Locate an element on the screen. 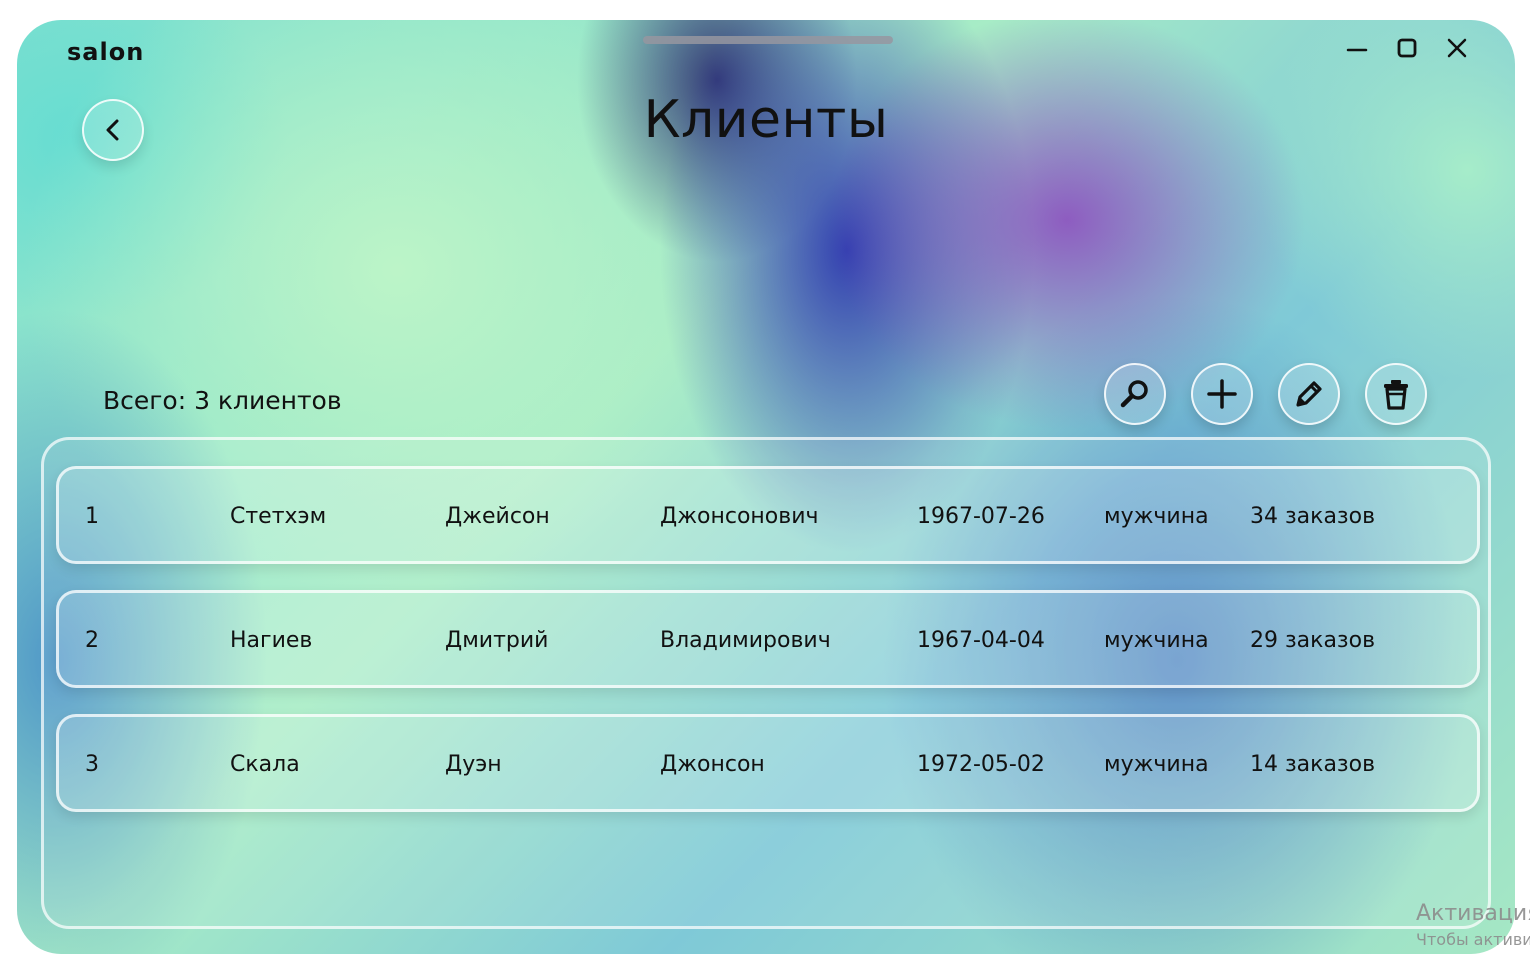  watermark-subtitle: Чтобы активи is located at coordinates (1473, 939).